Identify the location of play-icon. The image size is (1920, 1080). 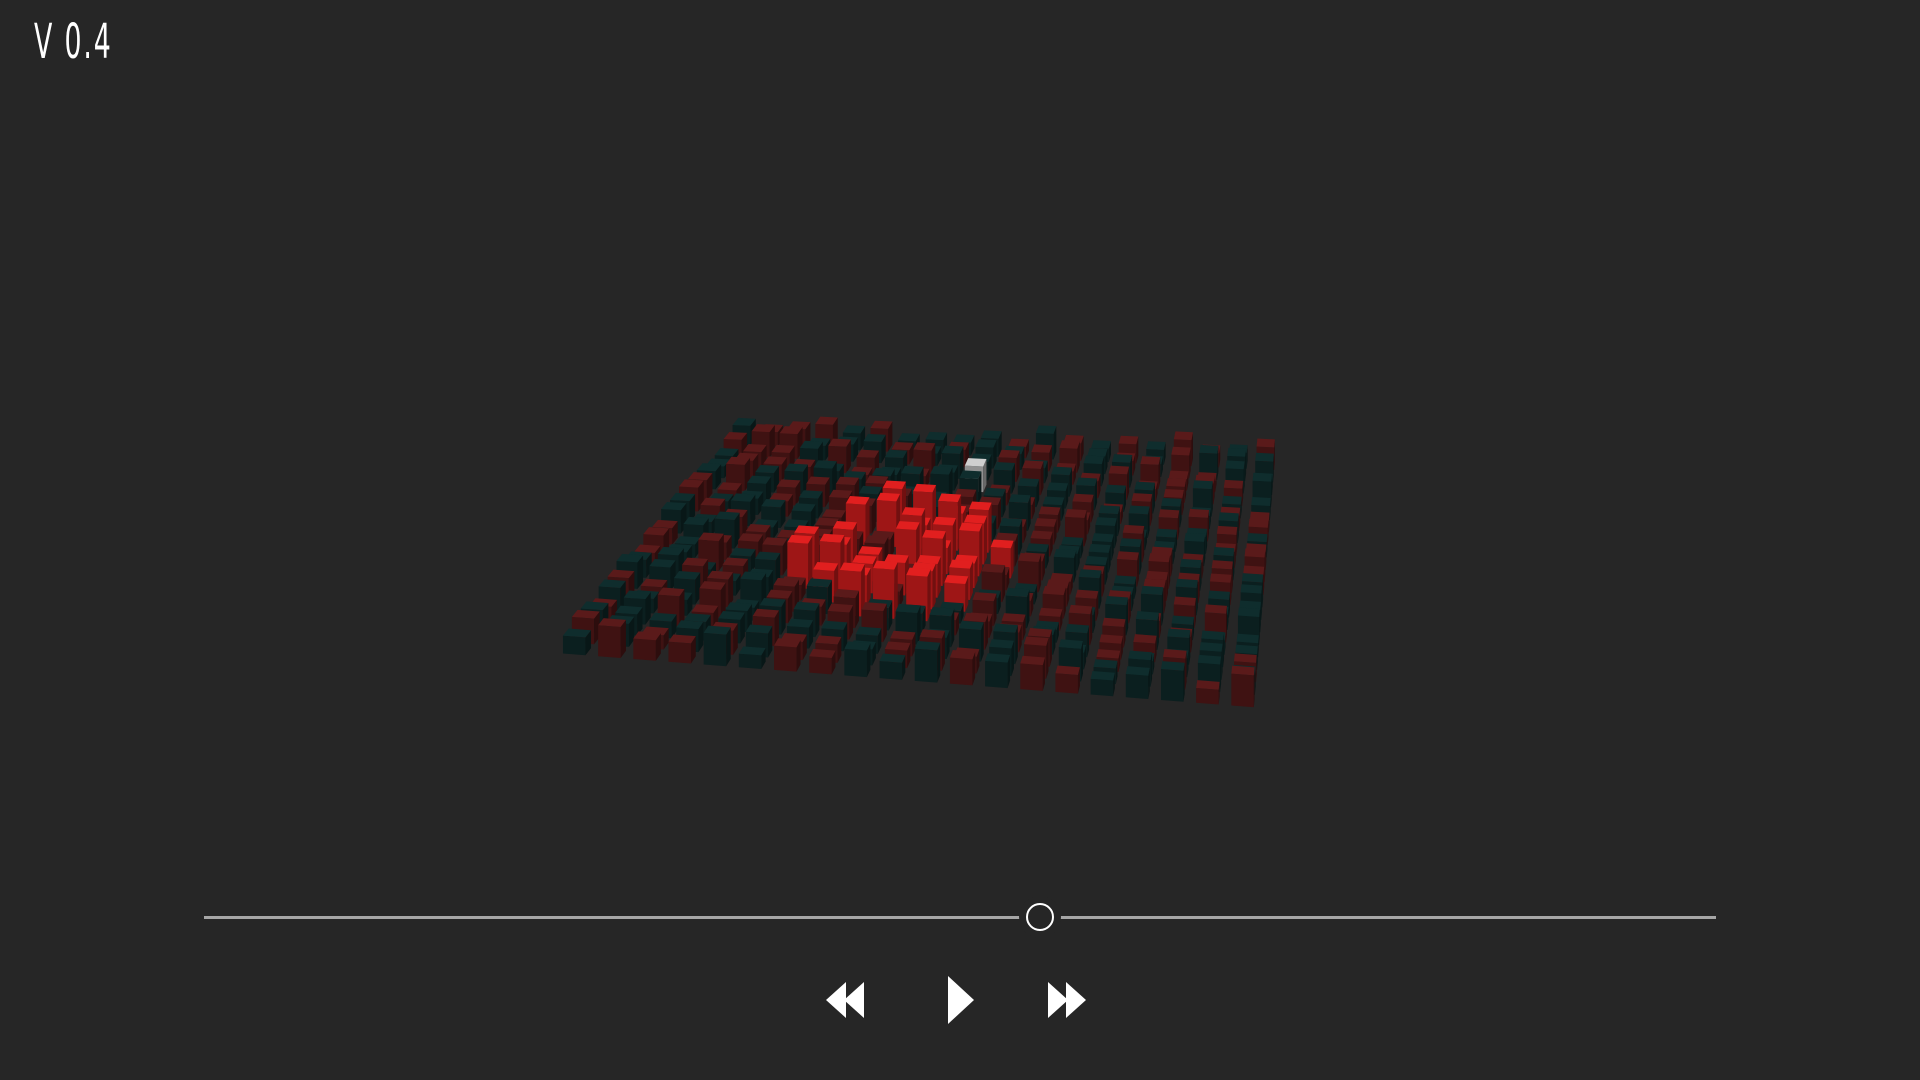
(961, 1000).